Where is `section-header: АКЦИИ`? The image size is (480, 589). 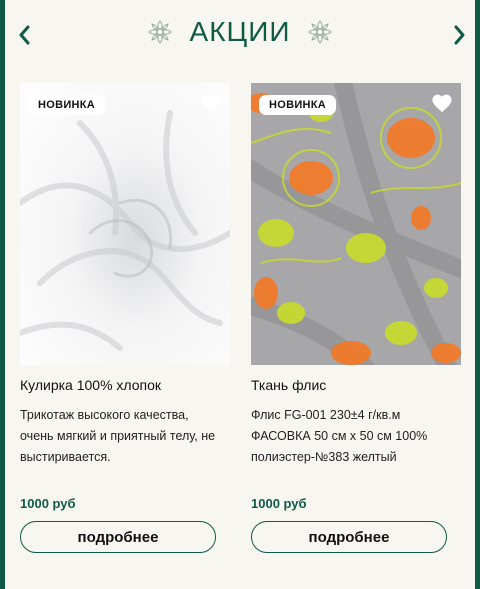 section-header: АКЦИИ is located at coordinates (240, 36).